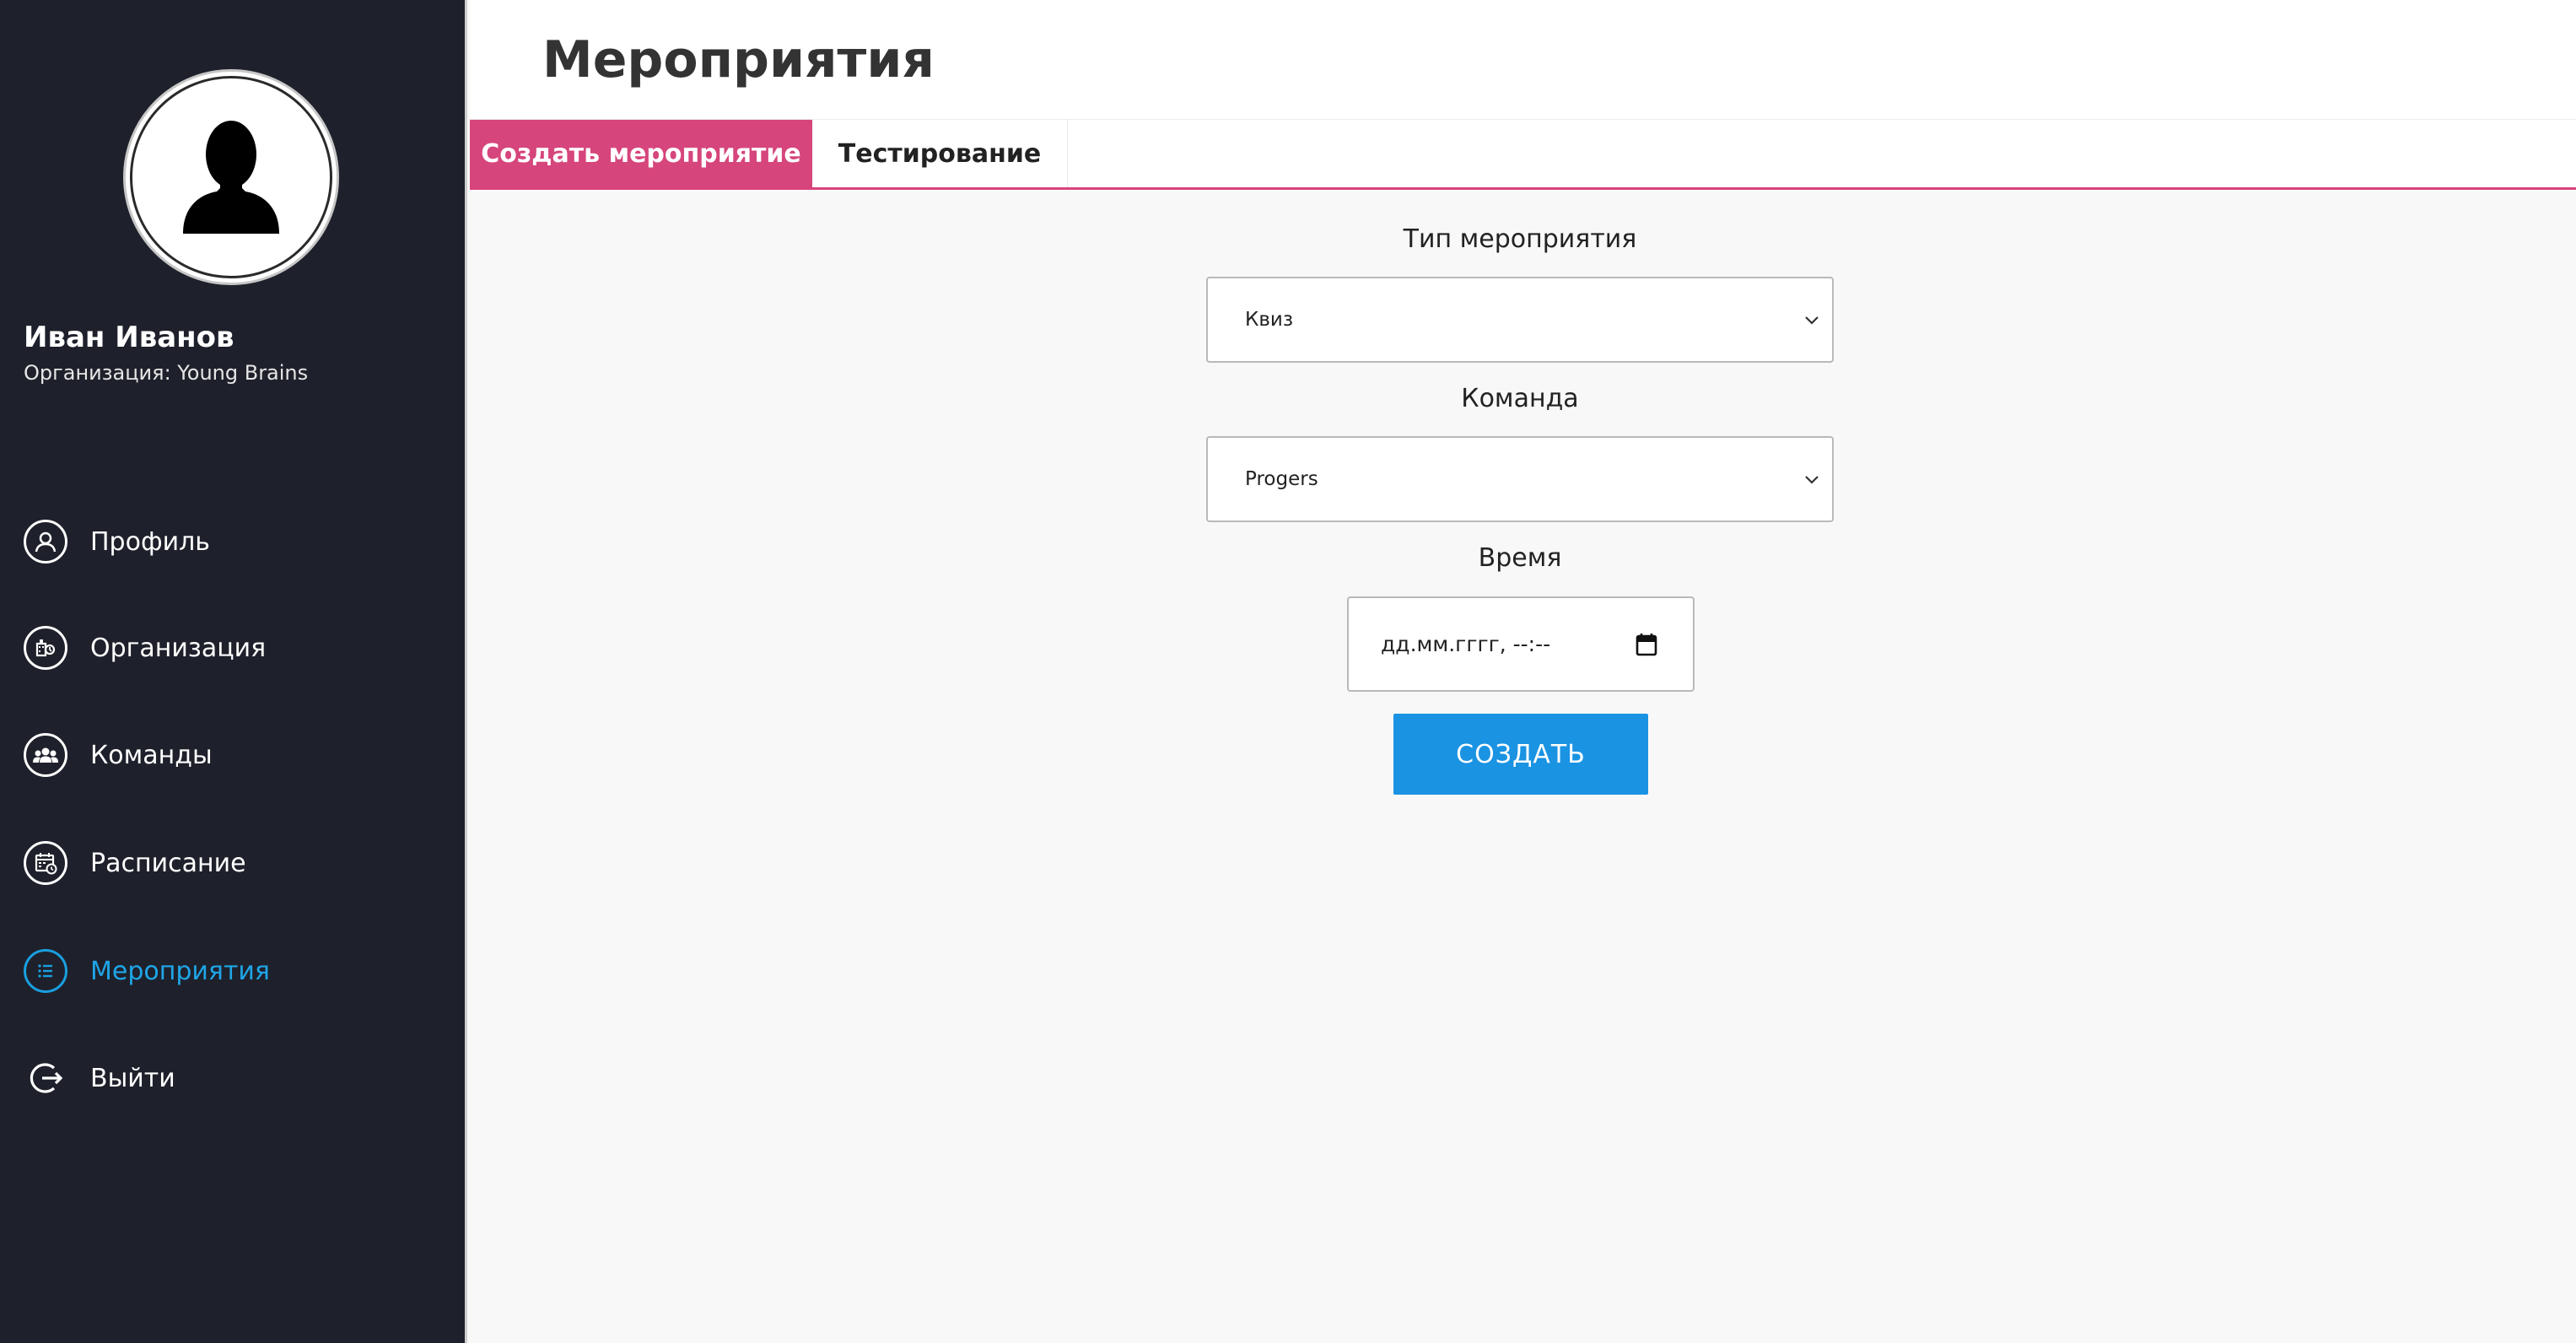 This screenshot has height=1343, width=2576. What do you see at coordinates (129, 337) in the screenshot?
I see `user-name: Иван Иванов` at bounding box center [129, 337].